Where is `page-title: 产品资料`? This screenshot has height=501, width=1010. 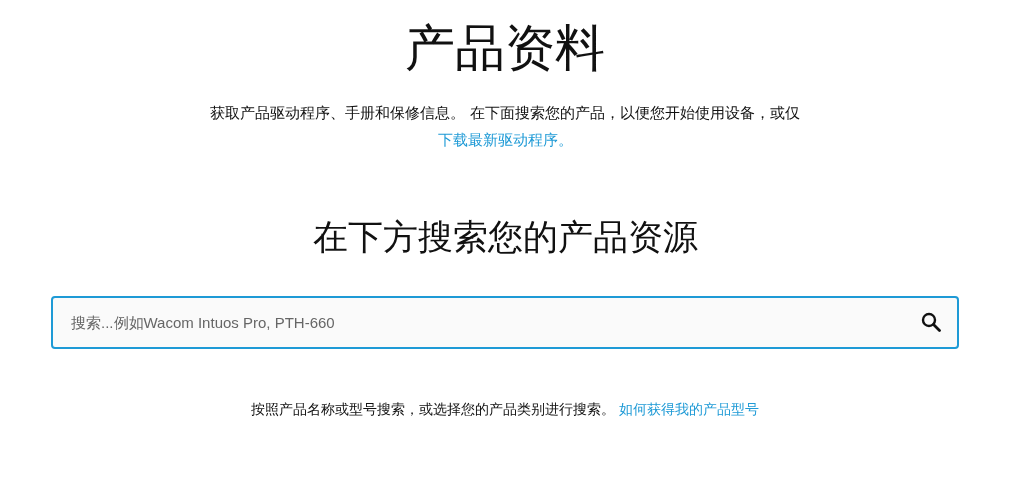
page-title: 产品资料 is located at coordinates (505, 48).